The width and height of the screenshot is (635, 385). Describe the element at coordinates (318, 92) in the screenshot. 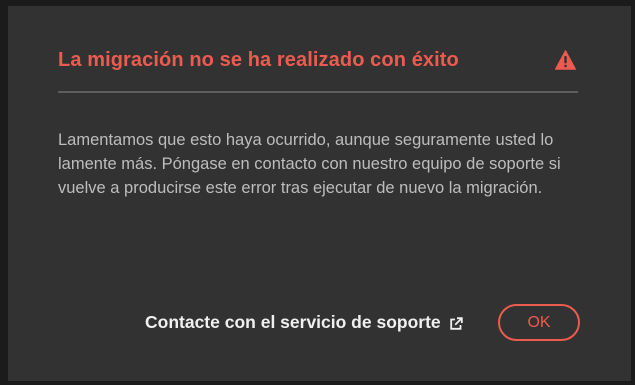

I see `title-divider` at that location.